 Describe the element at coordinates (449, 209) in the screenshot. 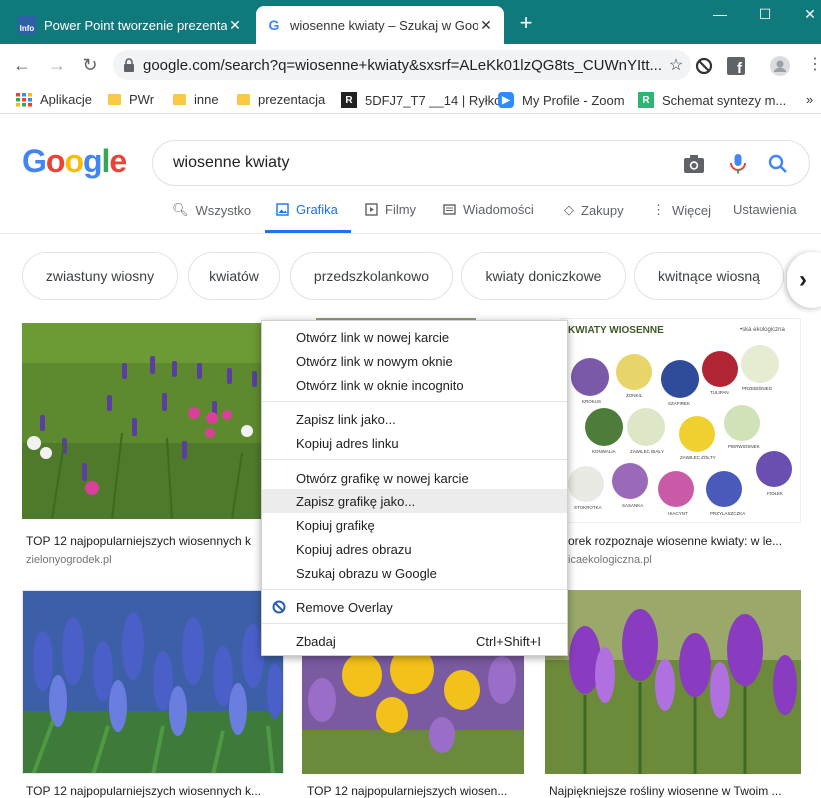

I see `news-icon` at that location.